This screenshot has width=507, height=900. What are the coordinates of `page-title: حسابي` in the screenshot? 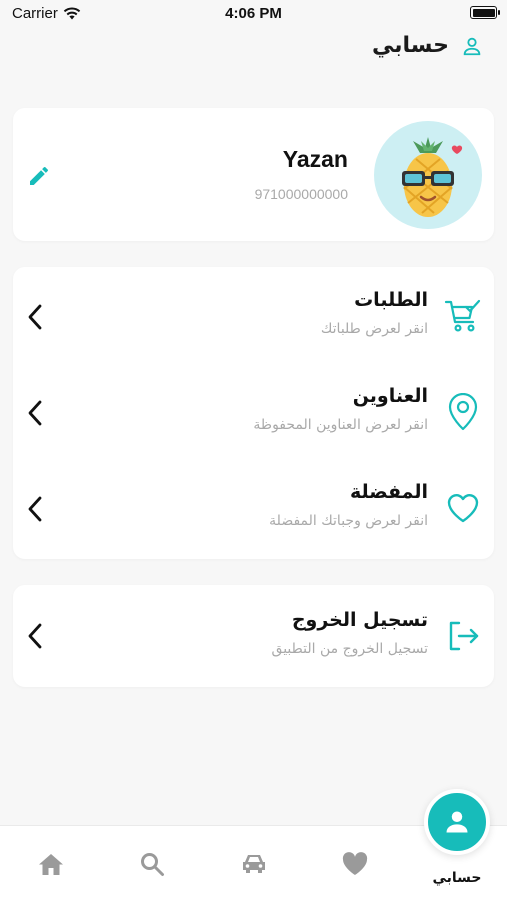 It's located at (410, 45).